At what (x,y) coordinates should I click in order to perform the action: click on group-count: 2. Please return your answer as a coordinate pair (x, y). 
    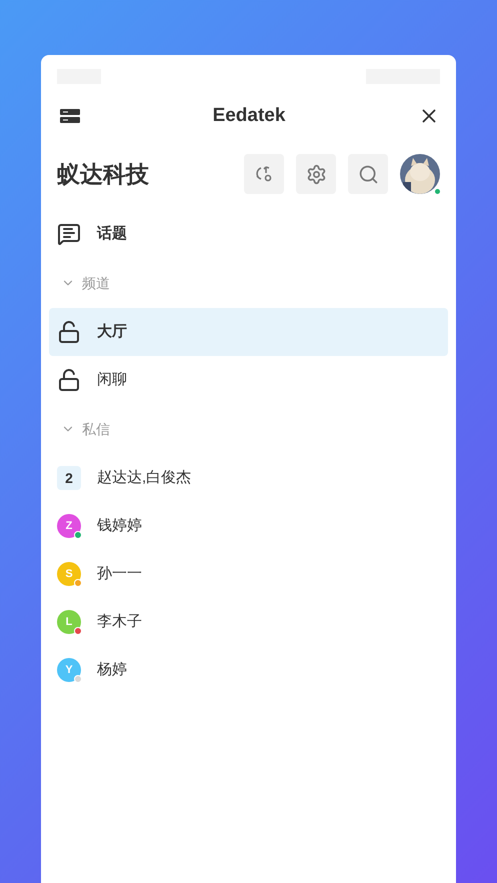
    Looking at the image, I should click on (69, 478).